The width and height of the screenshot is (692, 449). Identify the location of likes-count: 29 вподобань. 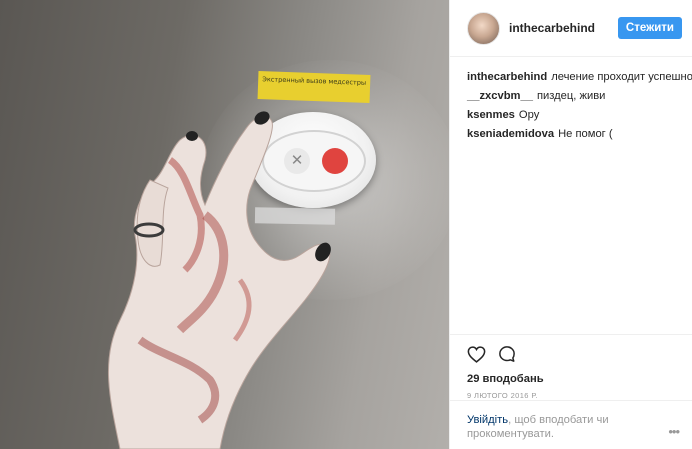
(571, 379).